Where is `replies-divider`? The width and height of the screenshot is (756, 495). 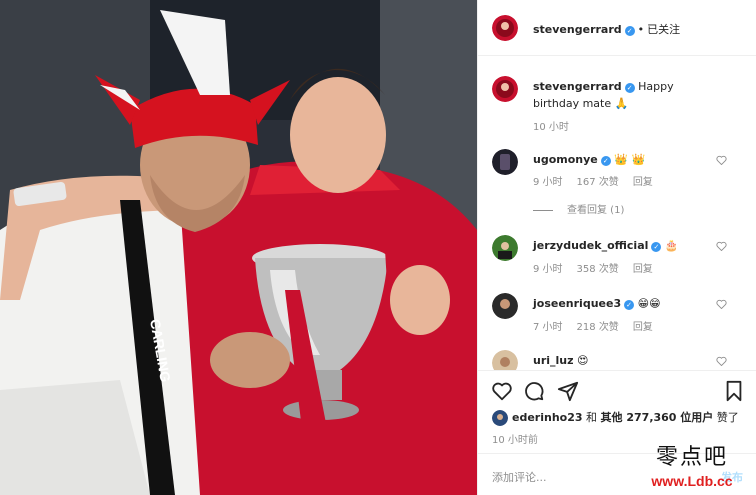
replies-divider is located at coordinates (543, 210).